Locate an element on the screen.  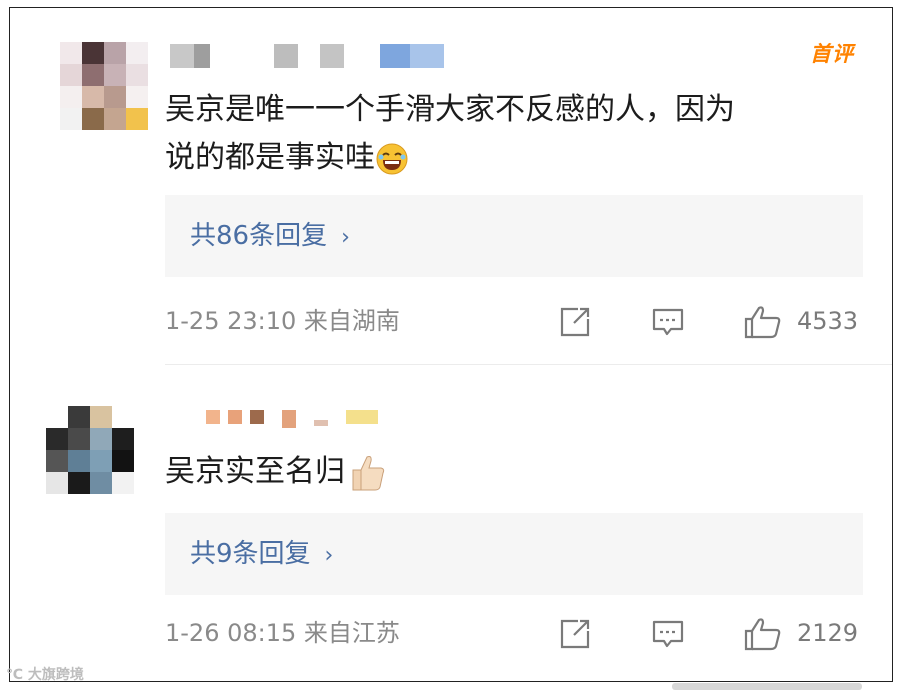
comment-text-line: 吴京是唯一一个手滑大家不反感的人，因为 is located at coordinates (450, 109).